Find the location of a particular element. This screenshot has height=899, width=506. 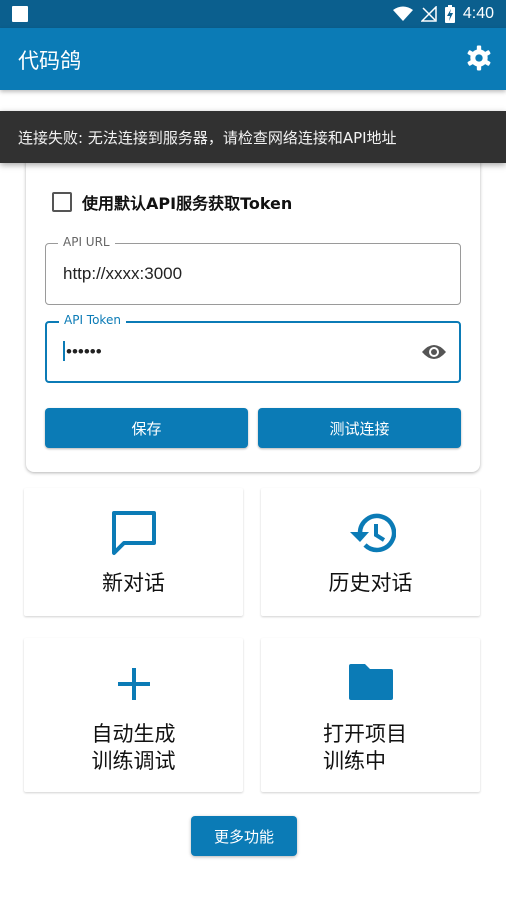

eye-icon is located at coordinates (434, 352).